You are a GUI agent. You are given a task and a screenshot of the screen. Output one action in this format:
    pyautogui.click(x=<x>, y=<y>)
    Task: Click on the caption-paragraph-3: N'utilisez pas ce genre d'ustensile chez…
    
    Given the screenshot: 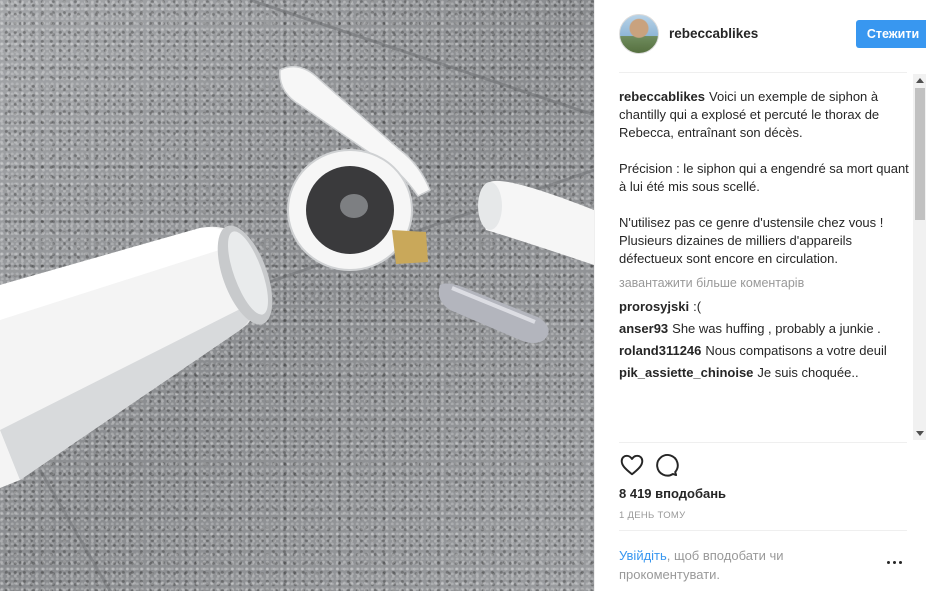 What is the action you would take?
    pyautogui.click(x=751, y=240)
    